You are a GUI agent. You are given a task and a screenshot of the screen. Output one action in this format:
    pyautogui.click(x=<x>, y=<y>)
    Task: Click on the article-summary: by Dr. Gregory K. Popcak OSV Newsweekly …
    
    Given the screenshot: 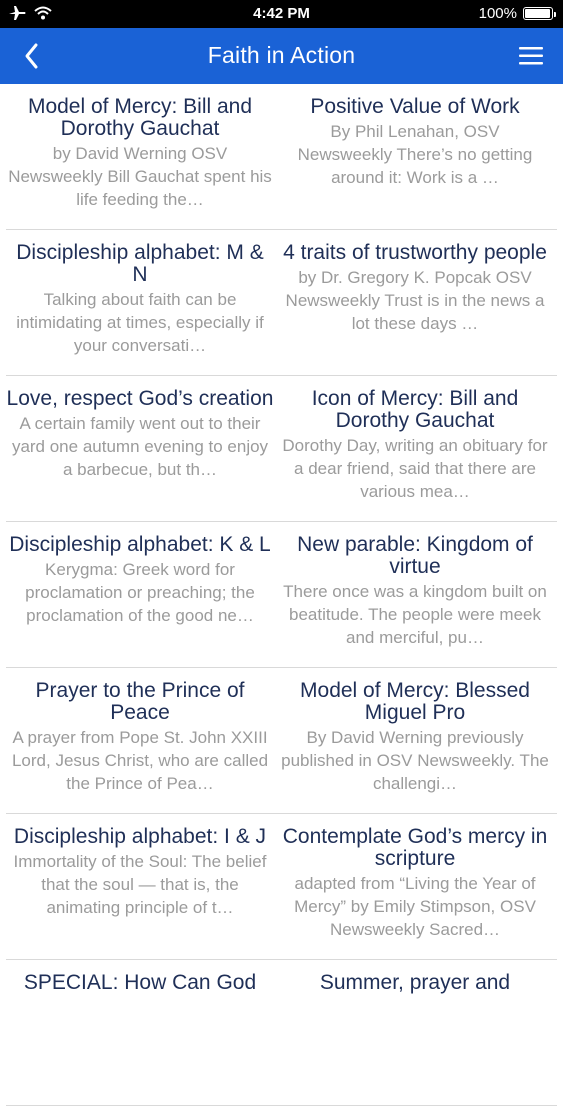 What is the action you would take?
    pyautogui.click(x=415, y=300)
    